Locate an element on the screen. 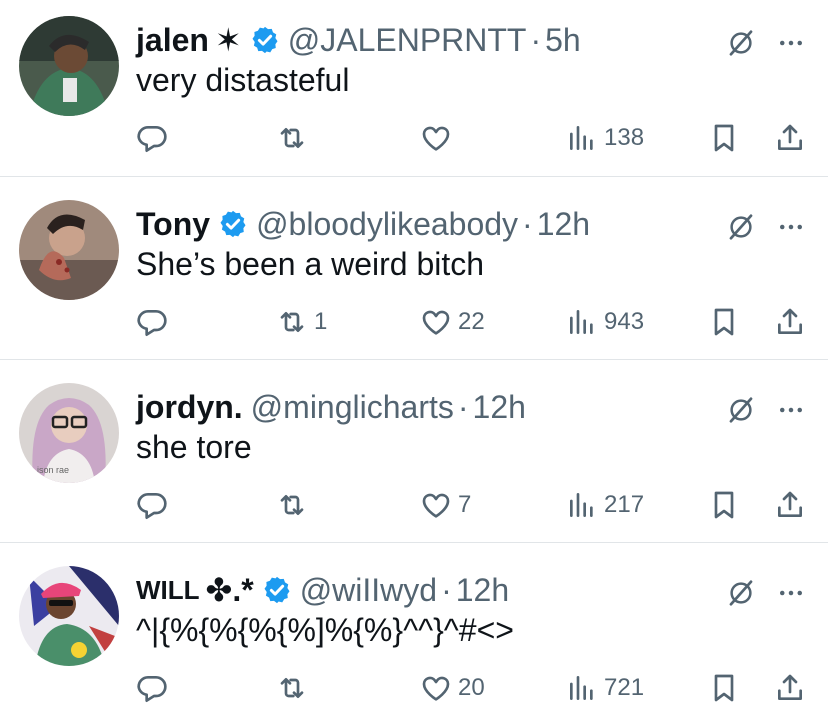 This screenshot has height=724, width=828. like-button: 22 is located at coordinates (452, 322).